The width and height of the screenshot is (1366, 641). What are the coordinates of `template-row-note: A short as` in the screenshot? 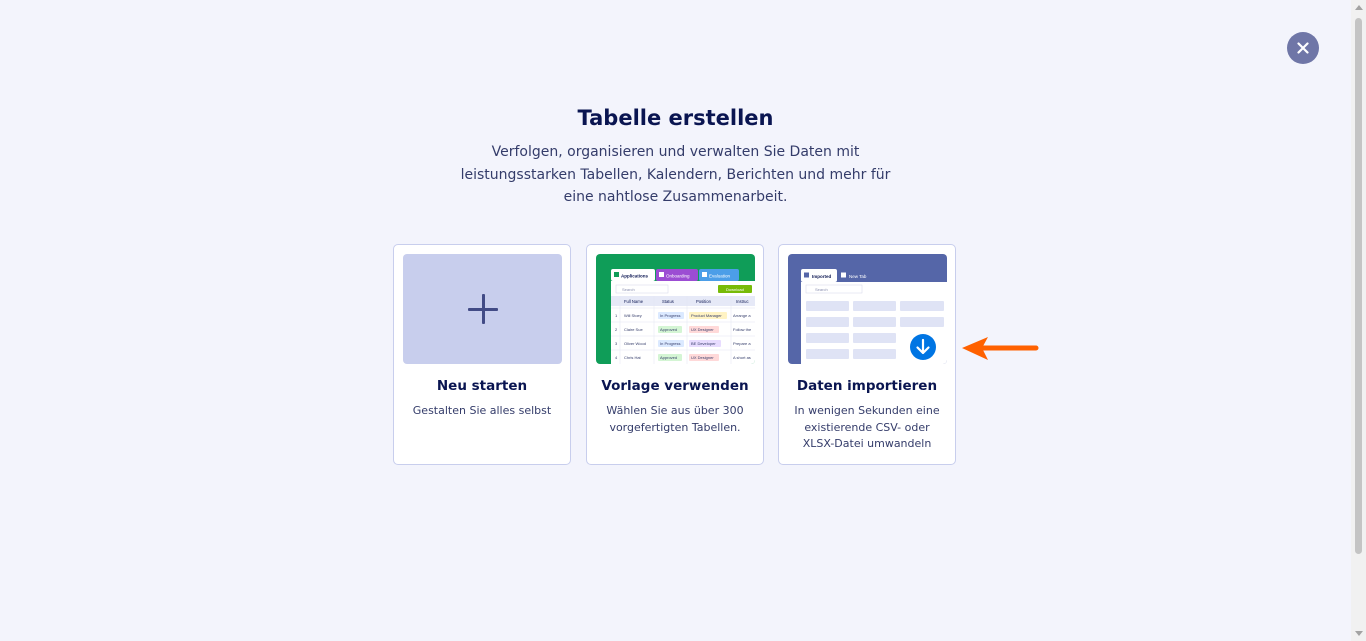 It's located at (742, 357).